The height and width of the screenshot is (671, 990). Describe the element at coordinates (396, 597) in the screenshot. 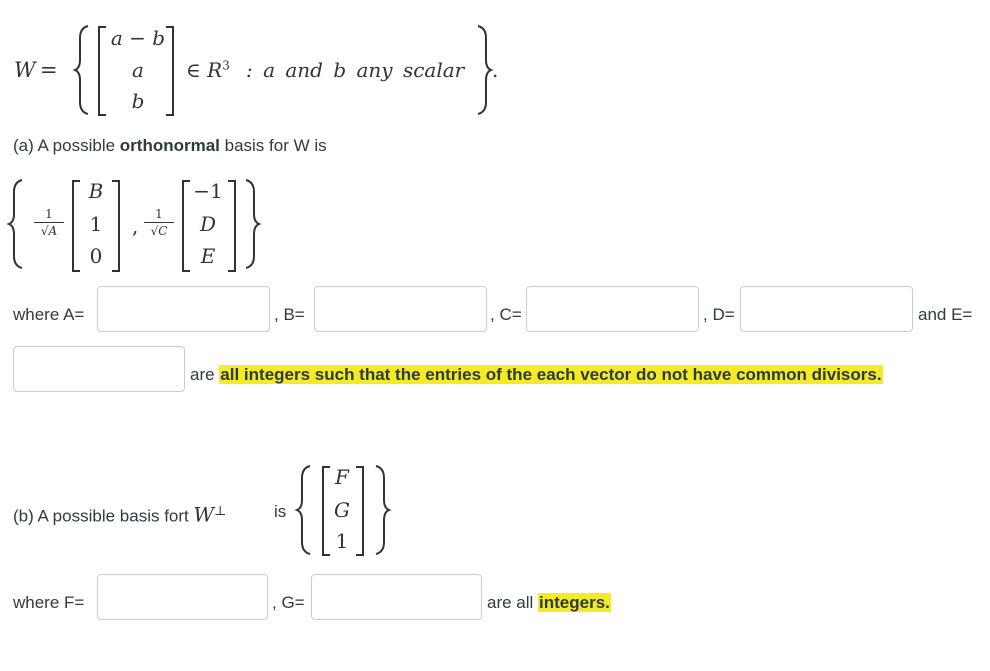

I see `input-g` at that location.